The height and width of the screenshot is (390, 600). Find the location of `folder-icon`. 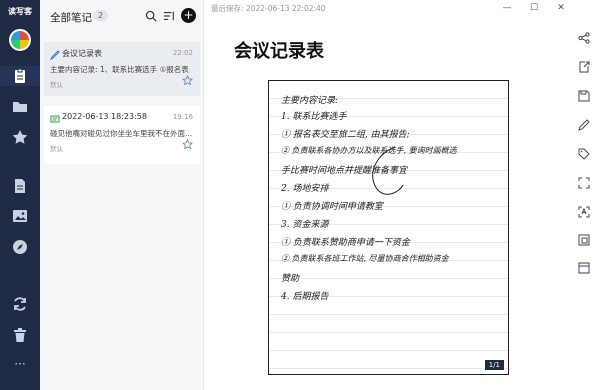

folder-icon is located at coordinates (20, 106).